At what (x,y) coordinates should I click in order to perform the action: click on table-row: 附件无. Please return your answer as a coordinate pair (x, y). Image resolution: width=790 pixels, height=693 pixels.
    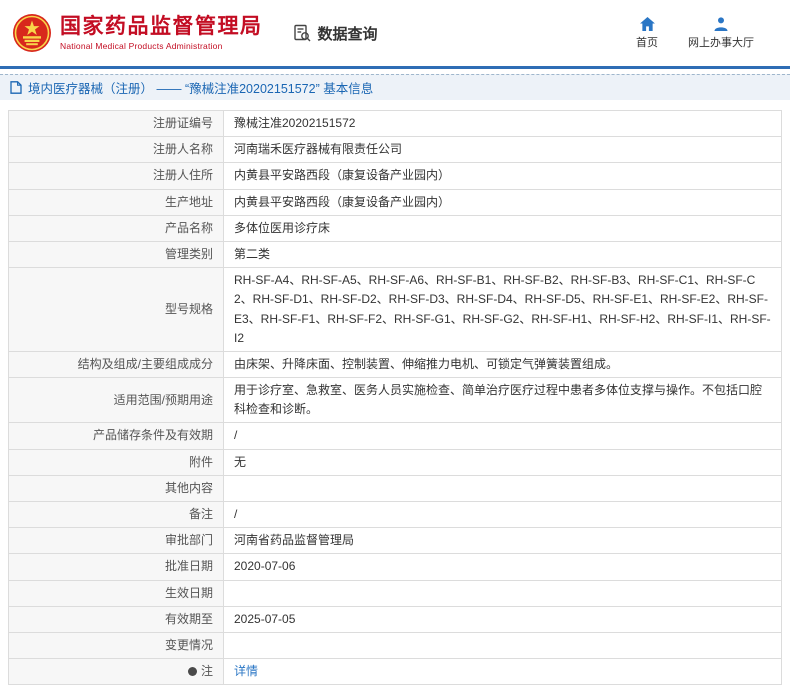
    Looking at the image, I should click on (395, 462).